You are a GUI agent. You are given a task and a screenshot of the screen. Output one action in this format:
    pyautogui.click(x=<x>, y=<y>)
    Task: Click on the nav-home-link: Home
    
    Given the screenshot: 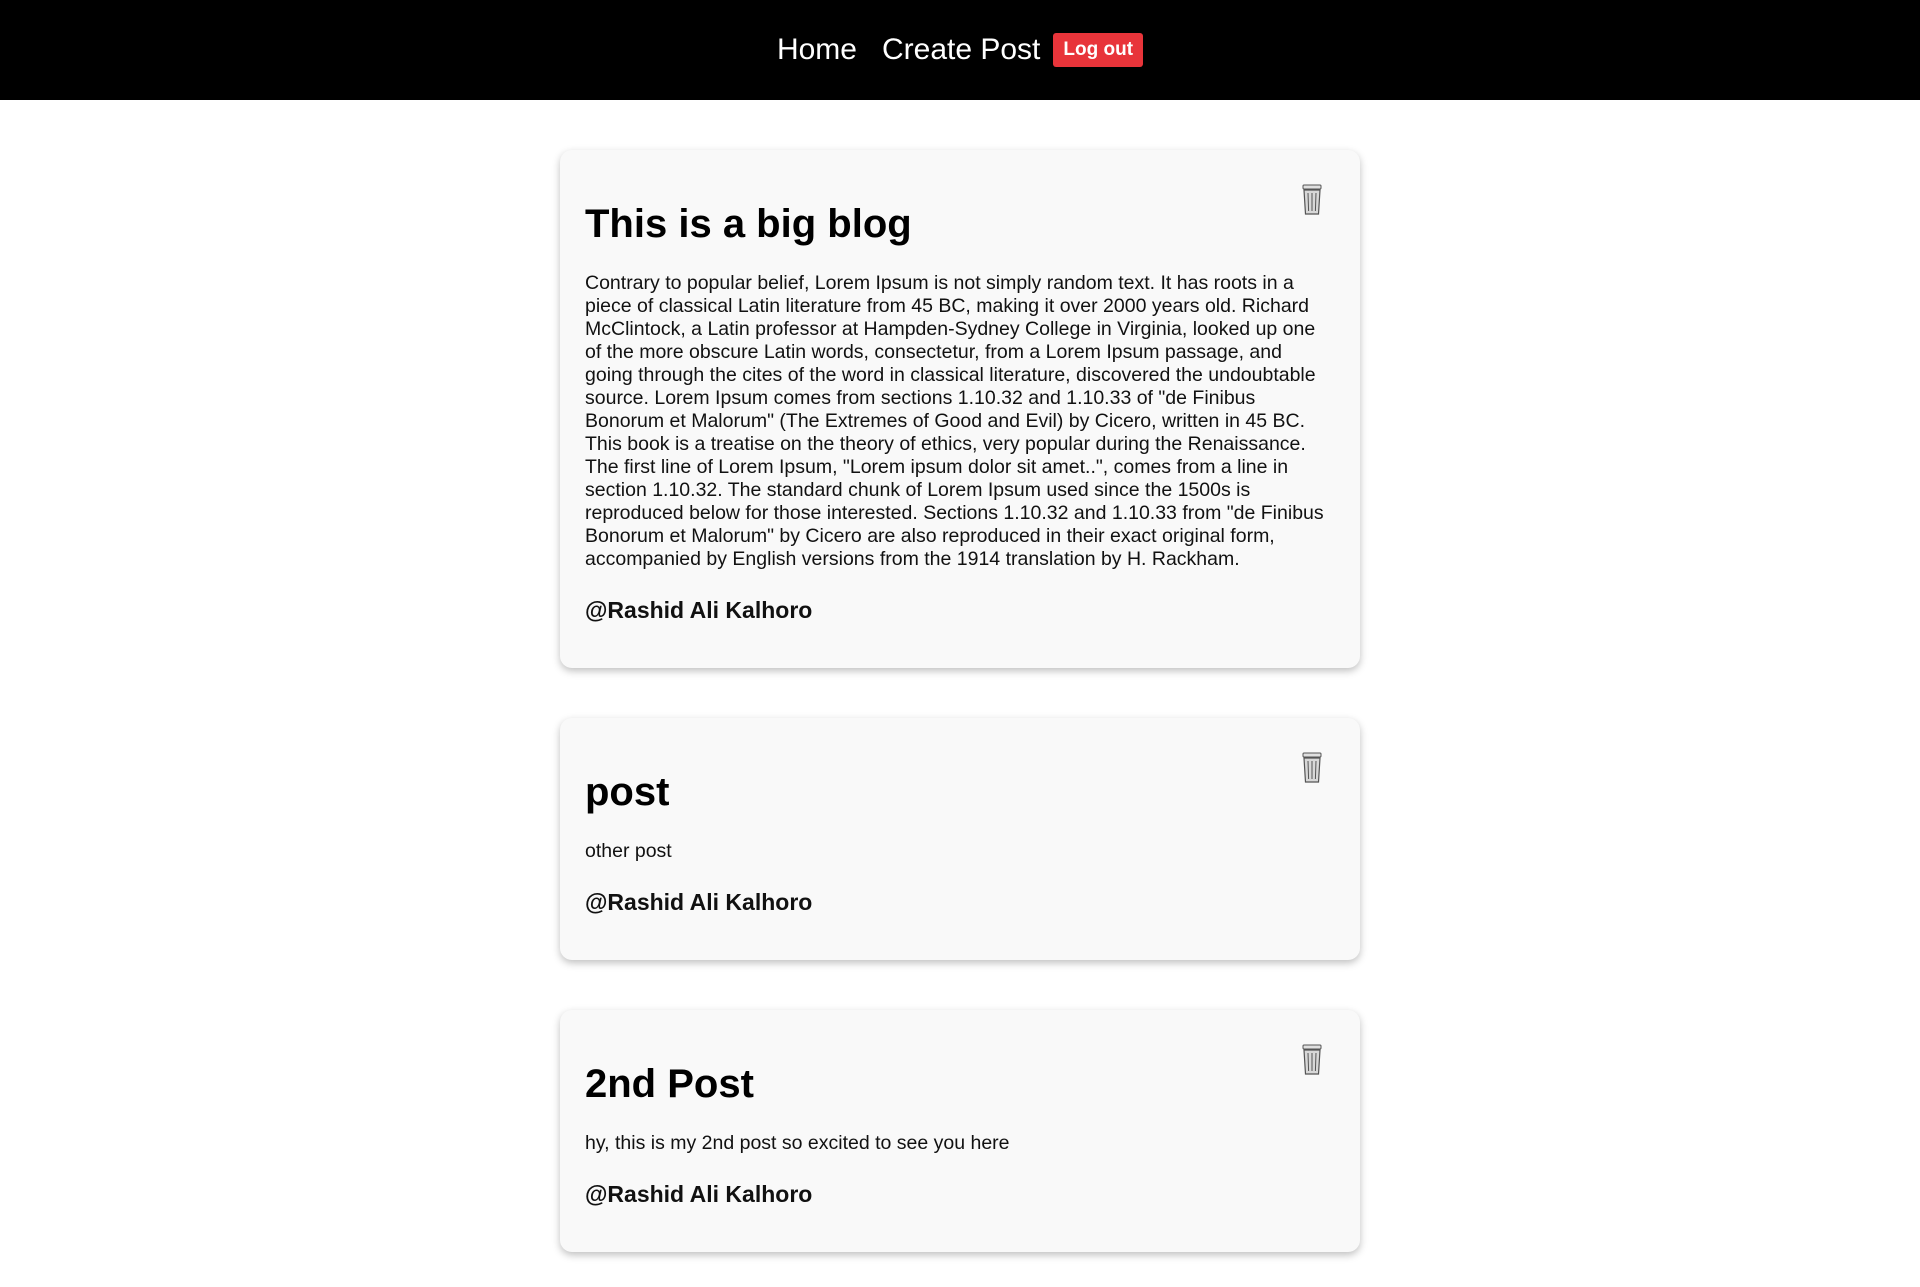 What is the action you would take?
    pyautogui.click(x=817, y=50)
    